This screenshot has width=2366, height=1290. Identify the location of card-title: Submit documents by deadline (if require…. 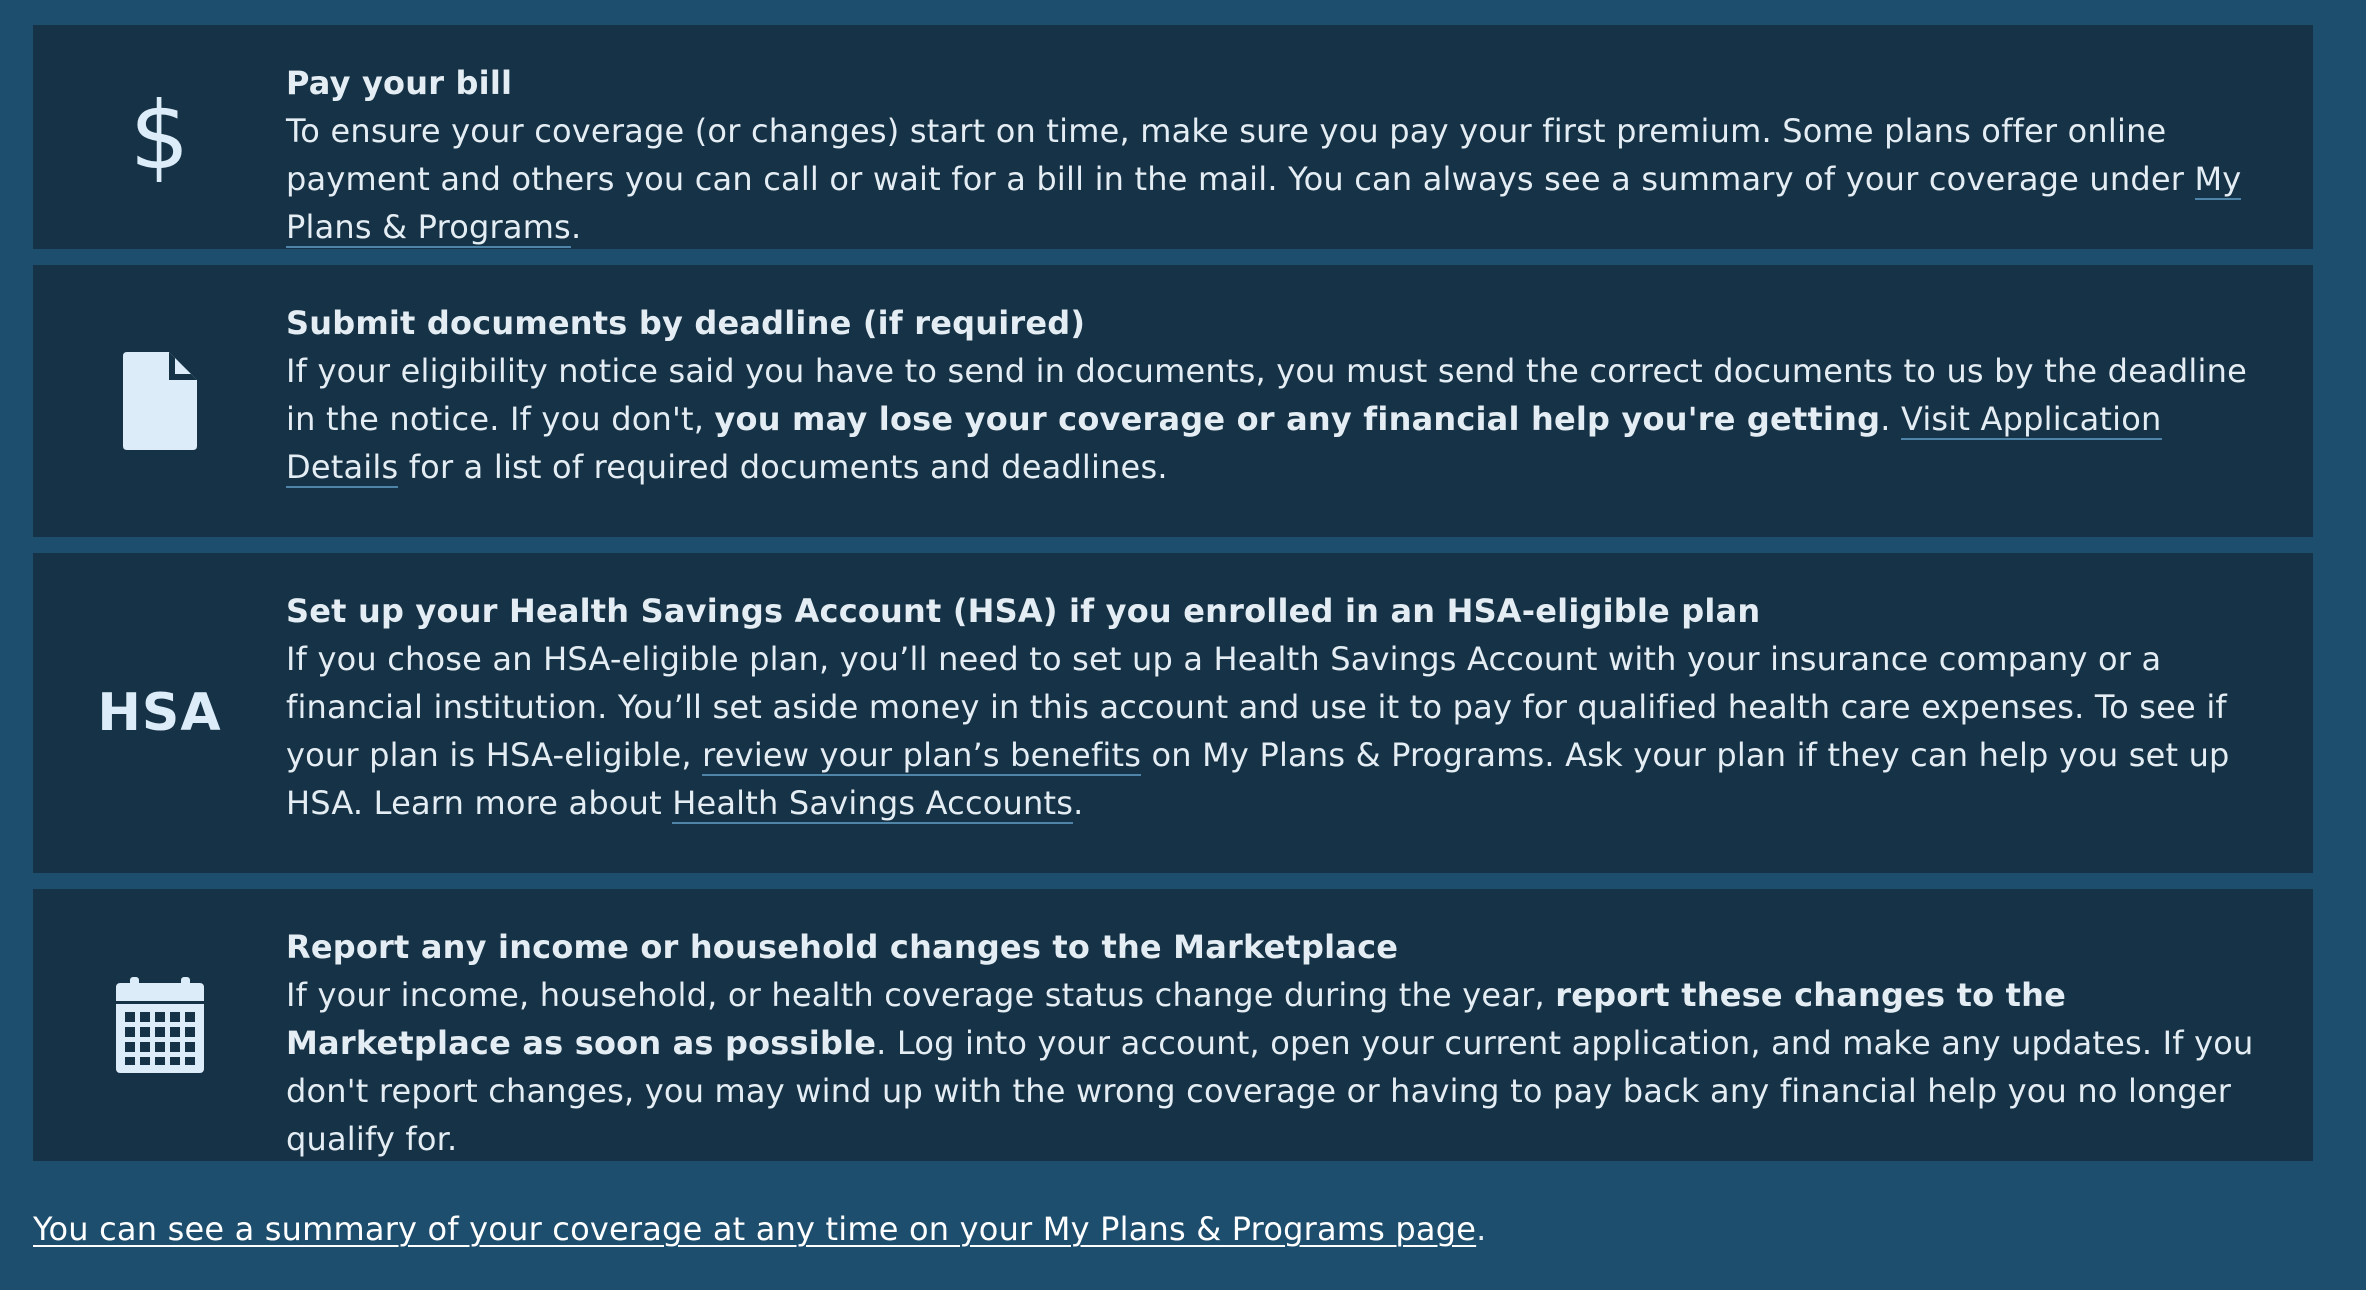
(686, 323).